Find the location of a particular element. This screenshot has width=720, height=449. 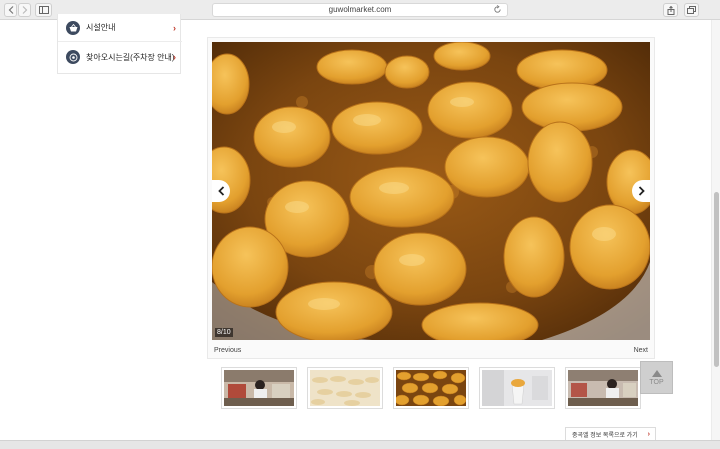

sidebar-icon is located at coordinates (43, 10).